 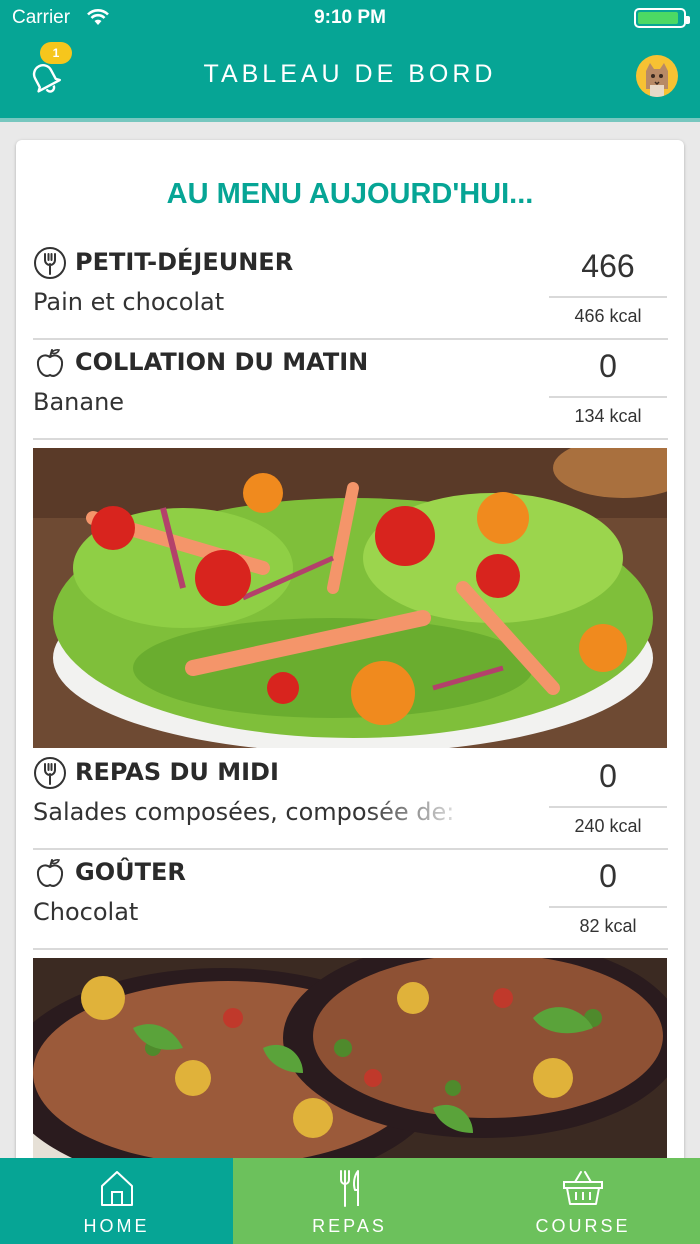 I want to click on meal-description: Pain et chocolat, so click(x=129, y=302).